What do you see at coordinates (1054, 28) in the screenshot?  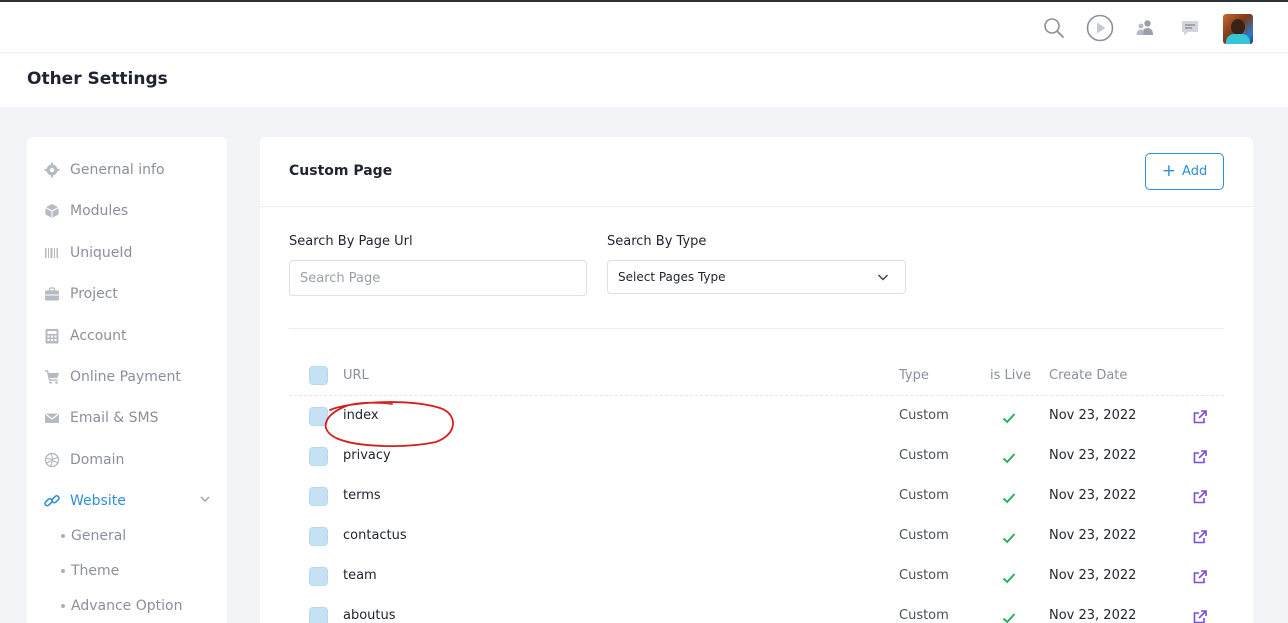 I see `search-icon` at bounding box center [1054, 28].